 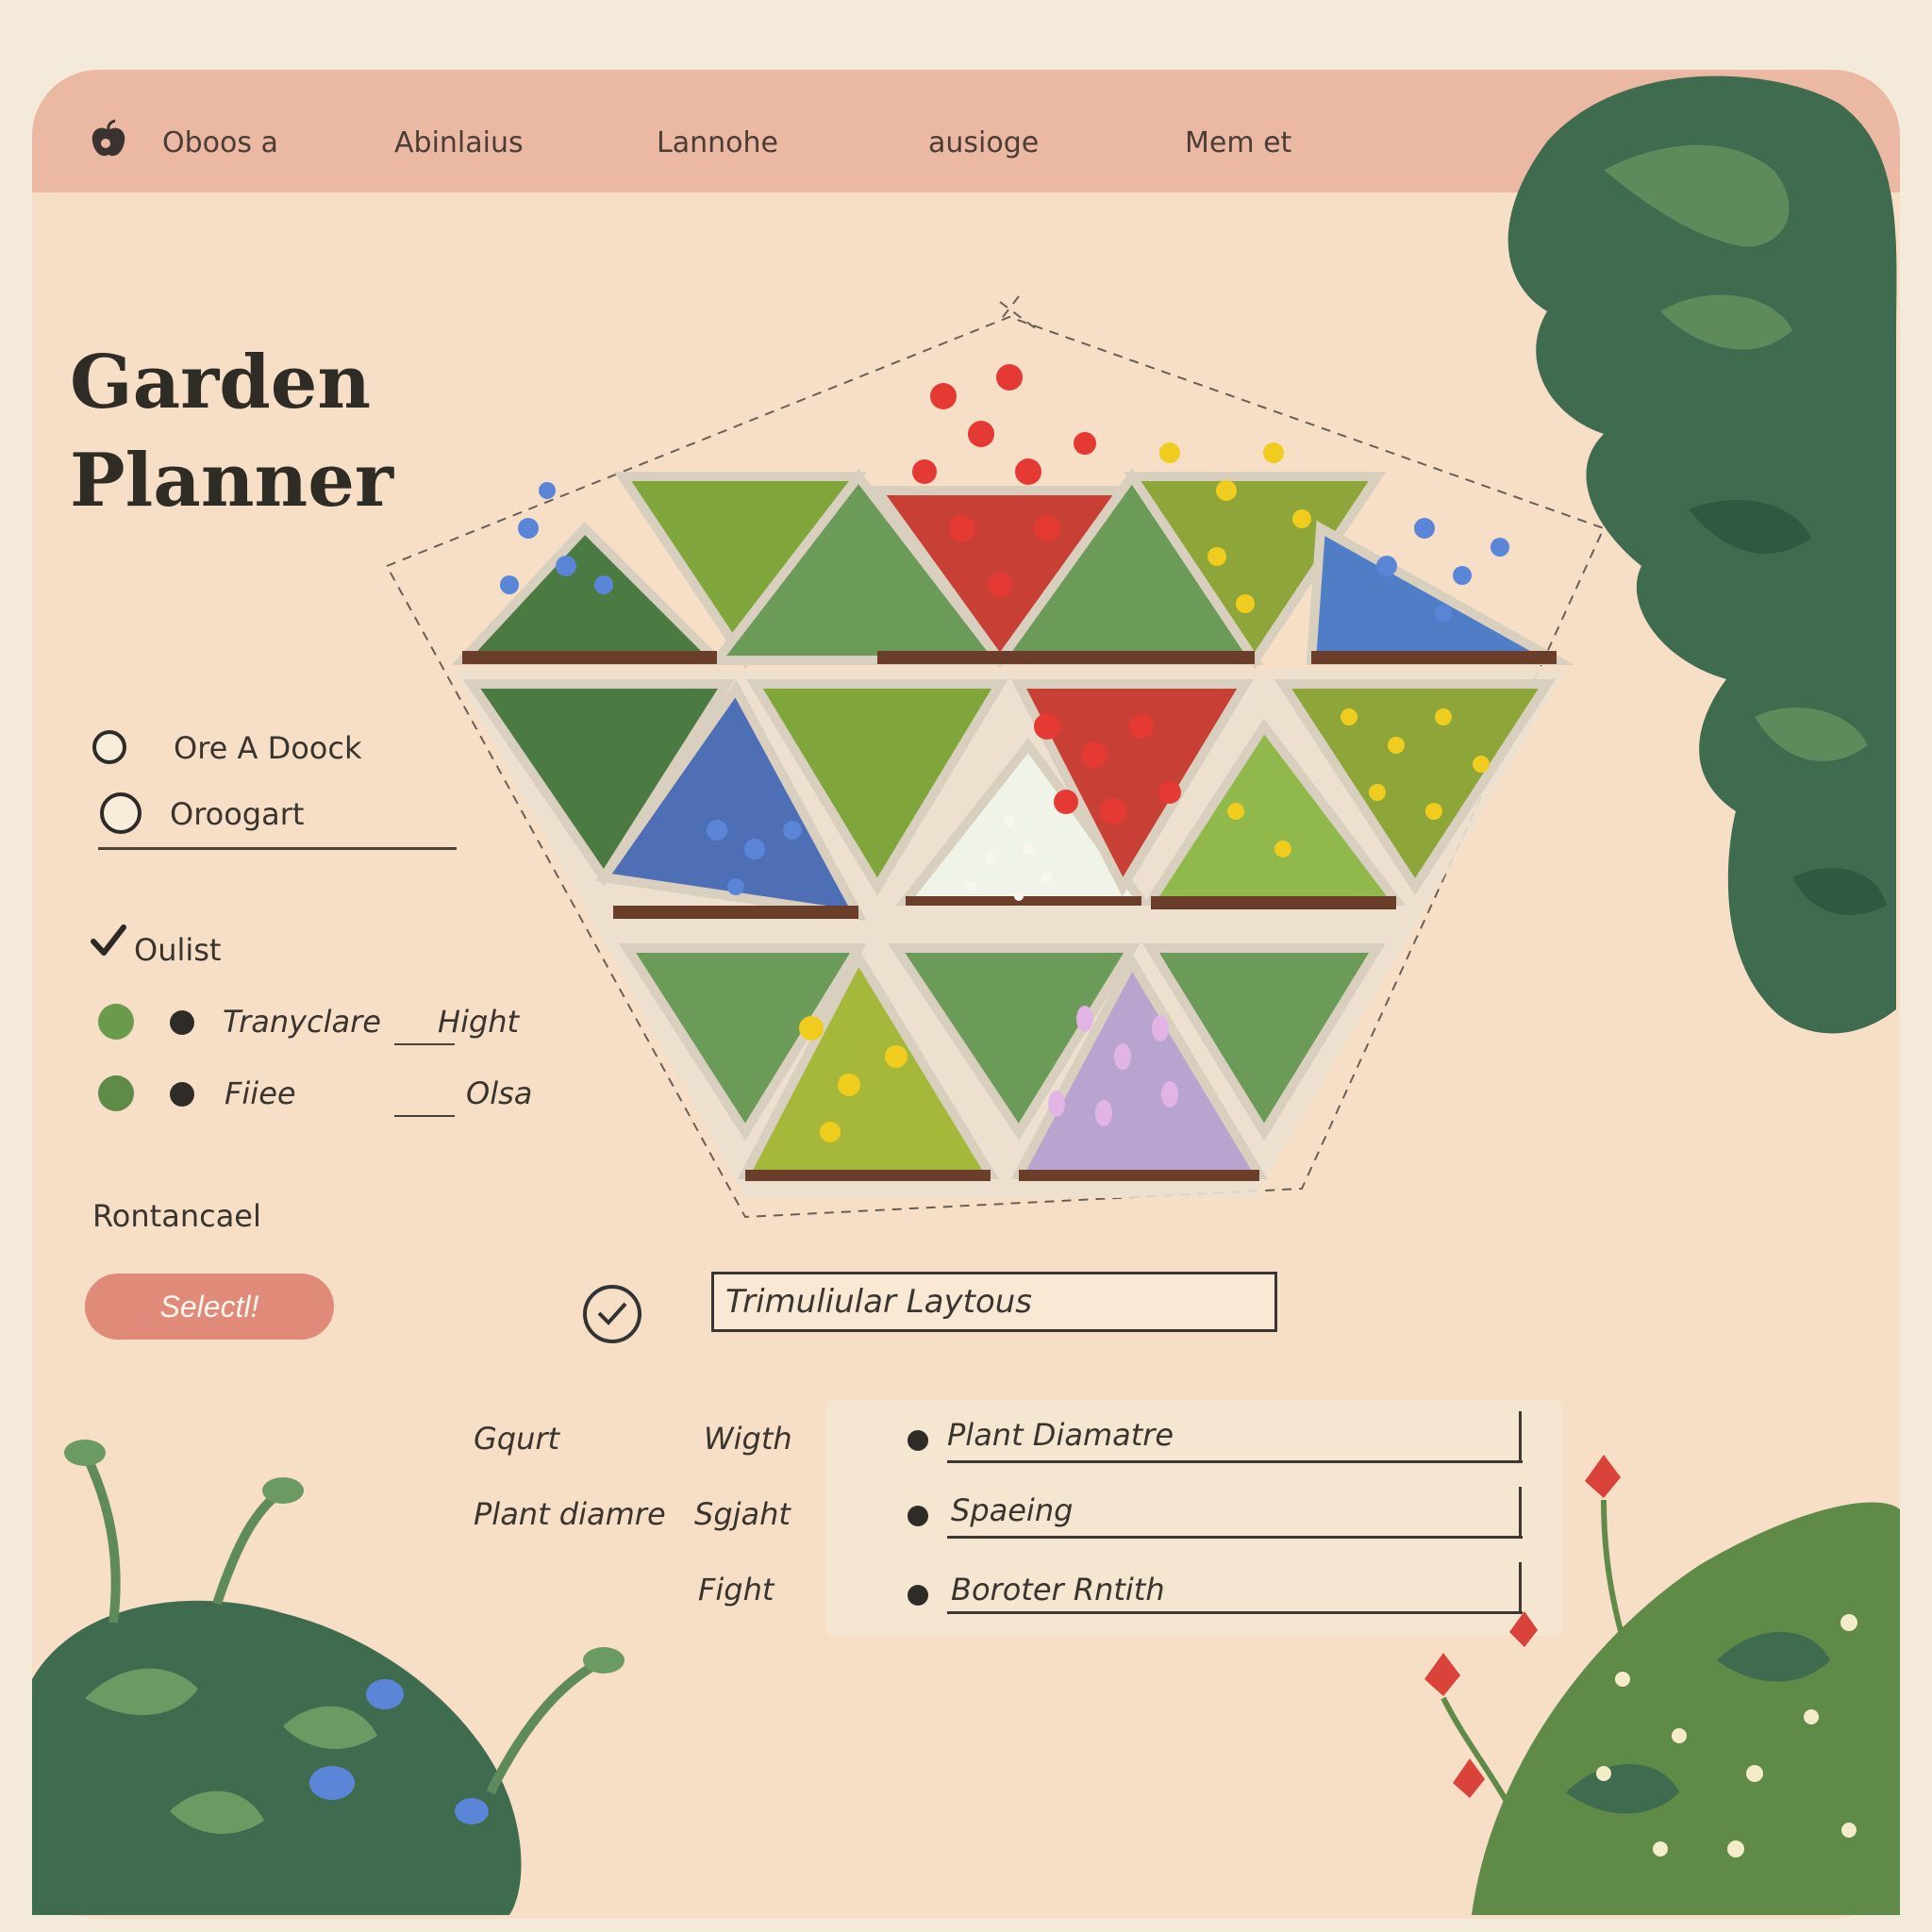 I want to click on tree-foliage-top-right, so click(x=1702, y=555).